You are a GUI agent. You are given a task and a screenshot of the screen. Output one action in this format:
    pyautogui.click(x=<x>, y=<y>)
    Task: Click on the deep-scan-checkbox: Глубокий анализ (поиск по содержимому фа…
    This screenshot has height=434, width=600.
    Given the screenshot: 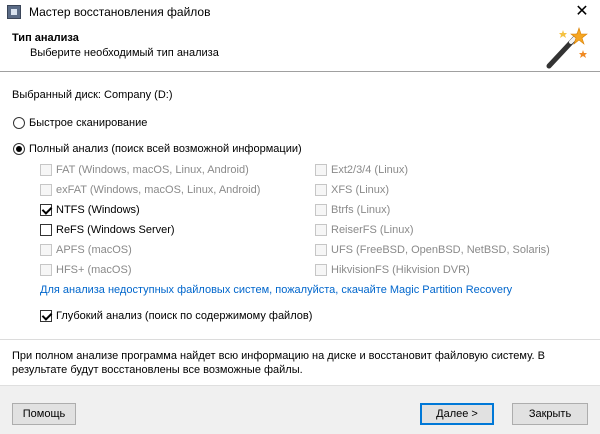 What is the action you would take?
    pyautogui.click(x=176, y=316)
    